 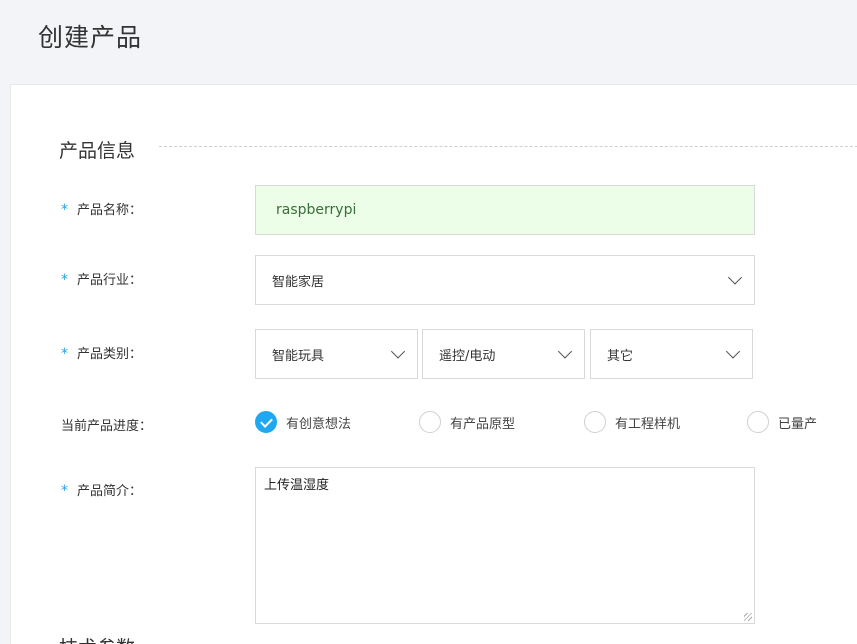 I want to click on product-progress-label: 当前产品进度：, so click(x=106, y=424).